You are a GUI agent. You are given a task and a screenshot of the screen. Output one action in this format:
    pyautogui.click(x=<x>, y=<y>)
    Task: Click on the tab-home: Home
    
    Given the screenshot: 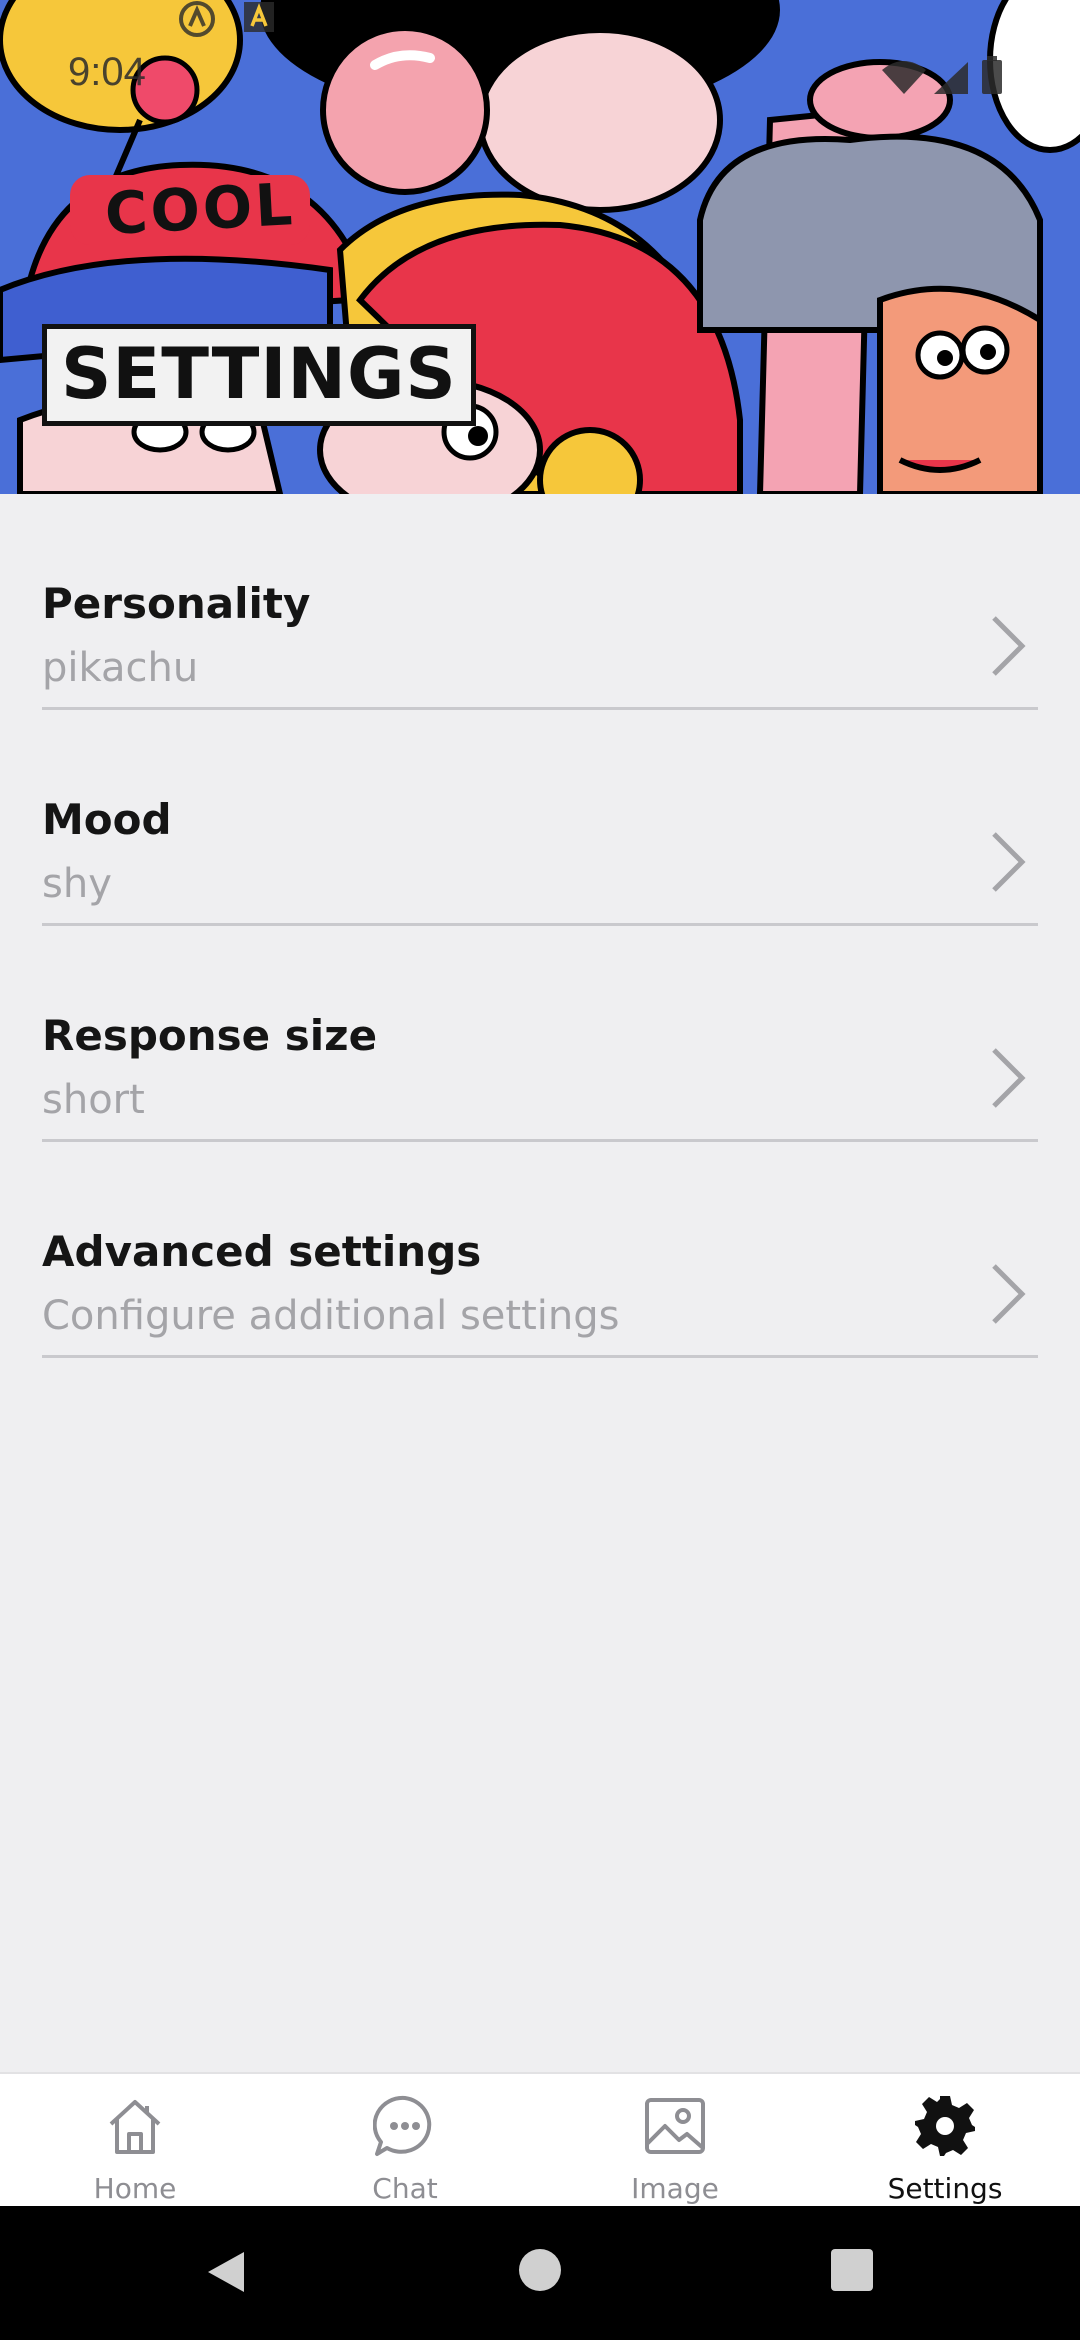 What is the action you would take?
    pyautogui.click(x=135, y=2140)
    